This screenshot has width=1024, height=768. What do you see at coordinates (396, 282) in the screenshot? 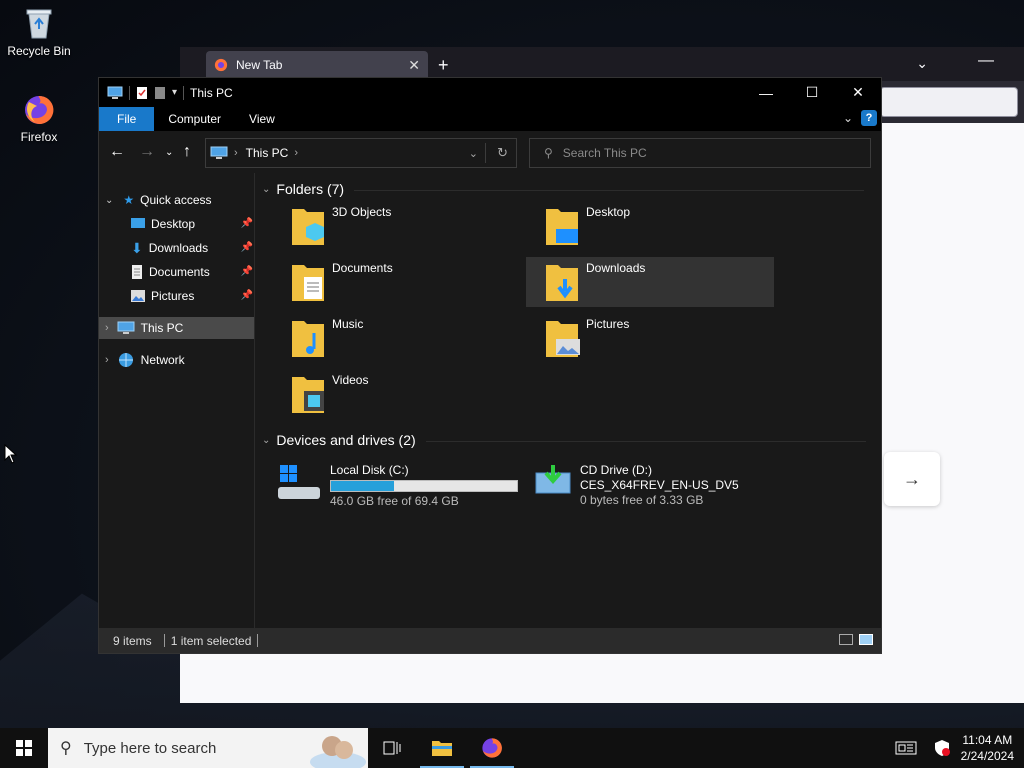
I see `folder-documents: Documents` at bounding box center [396, 282].